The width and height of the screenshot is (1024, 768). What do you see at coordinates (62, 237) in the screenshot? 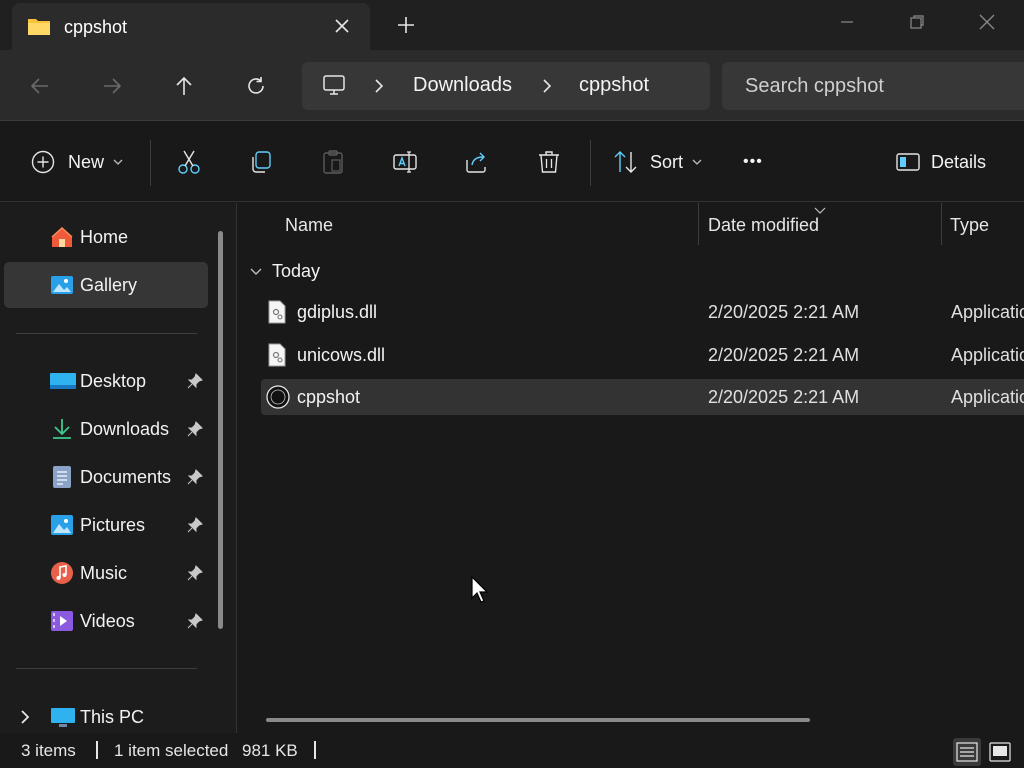
I see `home-icon` at bounding box center [62, 237].